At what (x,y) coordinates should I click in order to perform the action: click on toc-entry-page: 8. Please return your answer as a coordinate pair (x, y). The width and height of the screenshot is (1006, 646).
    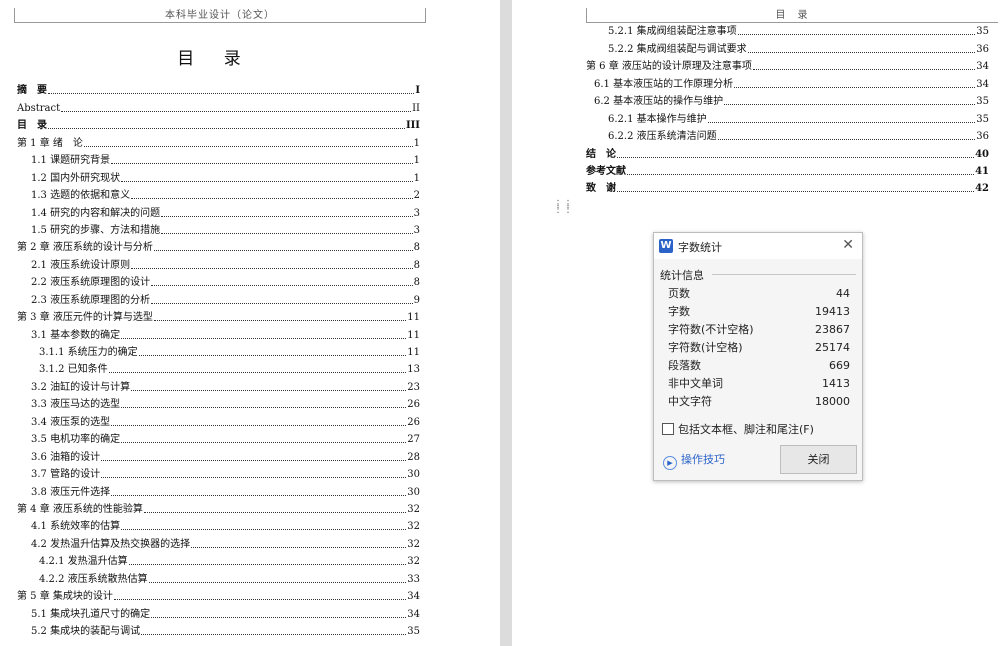
    Looking at the image, I should click on (416, 283).